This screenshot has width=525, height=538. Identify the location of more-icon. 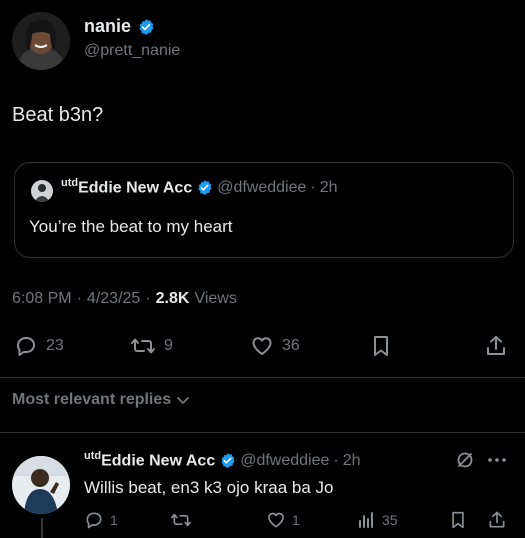
(497, 460).